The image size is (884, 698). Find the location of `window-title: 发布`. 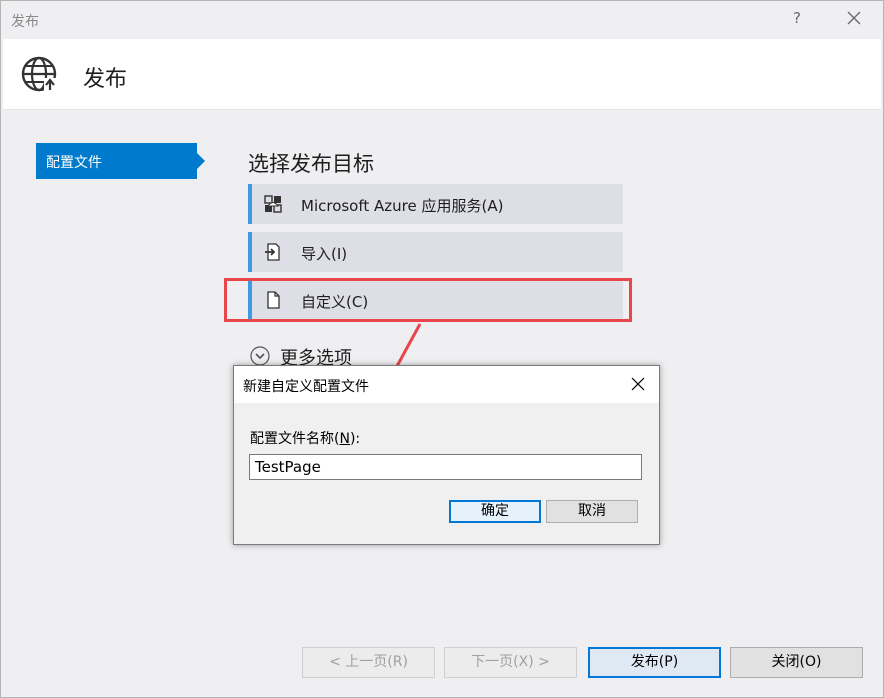

window-title: 发布 is located at coordinates (25, 22).